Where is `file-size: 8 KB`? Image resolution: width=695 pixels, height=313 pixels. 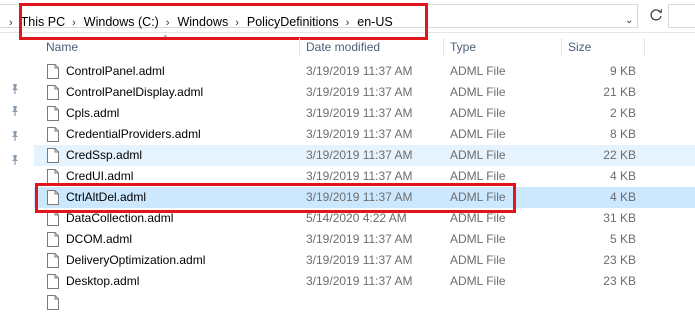
file-size: 8 KB is located at coordinates (622, 134).